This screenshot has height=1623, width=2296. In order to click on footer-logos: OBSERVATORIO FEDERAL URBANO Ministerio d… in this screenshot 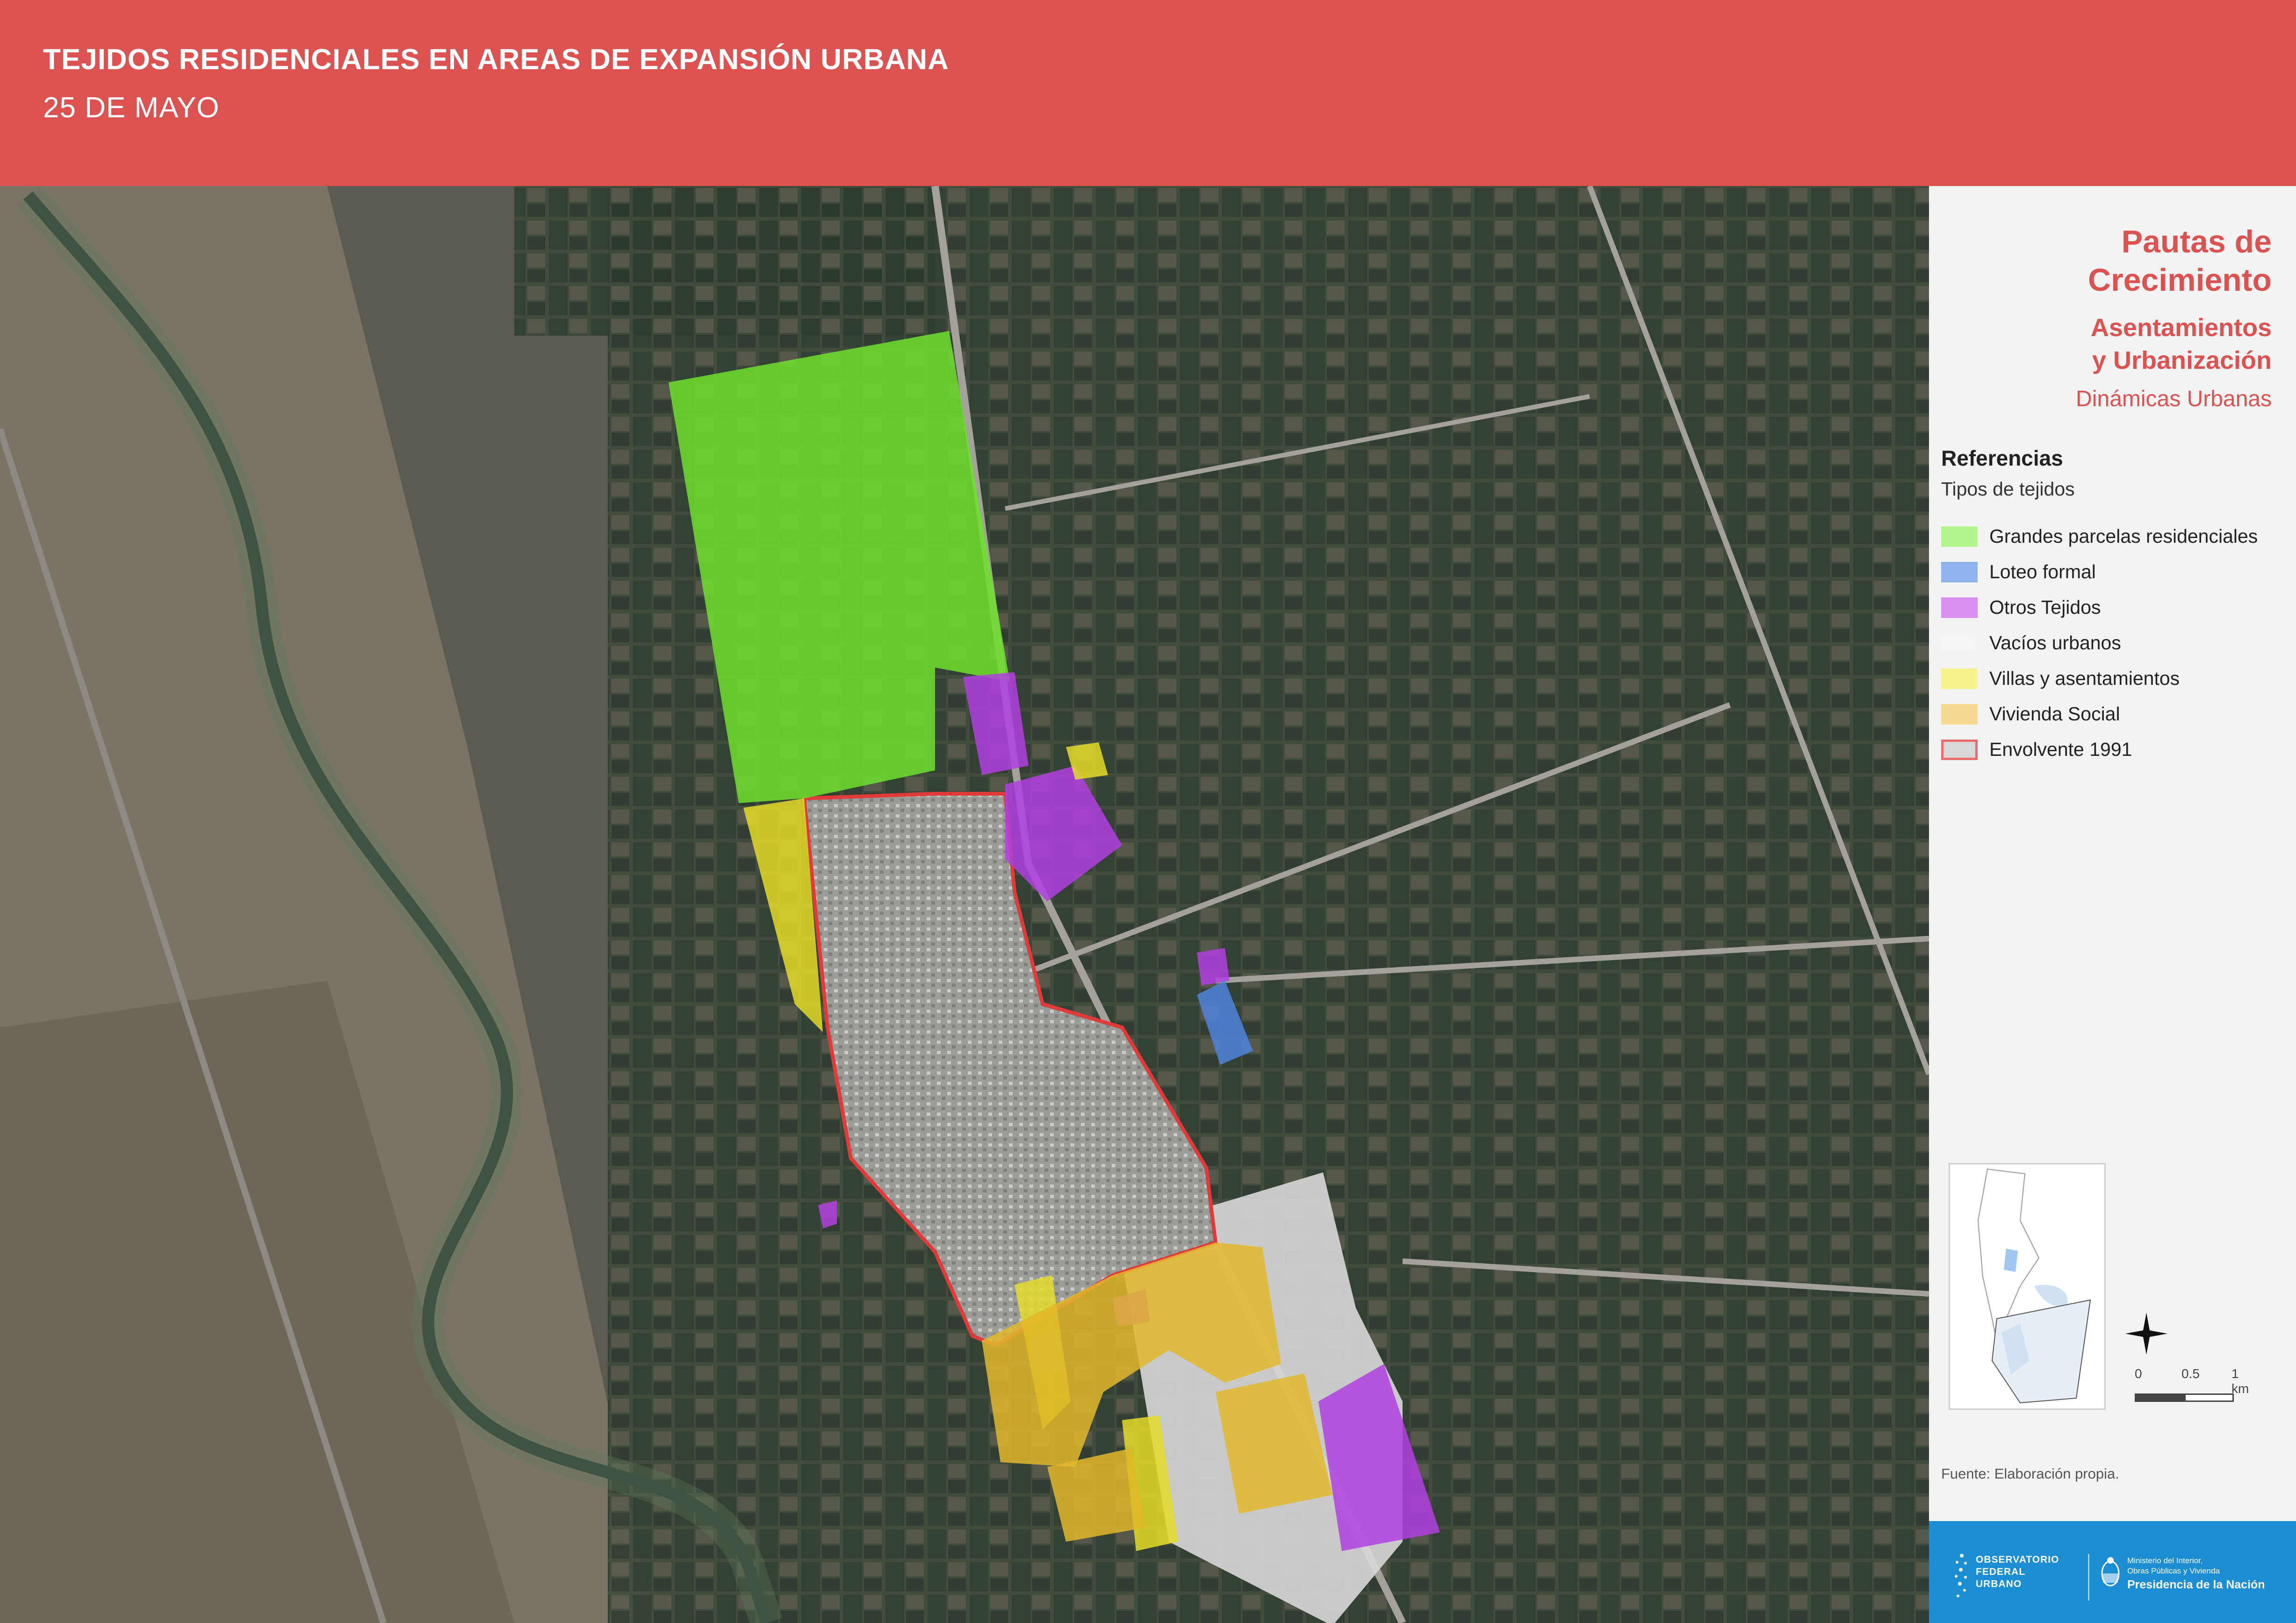, I will do `click(2112, 1572)`.